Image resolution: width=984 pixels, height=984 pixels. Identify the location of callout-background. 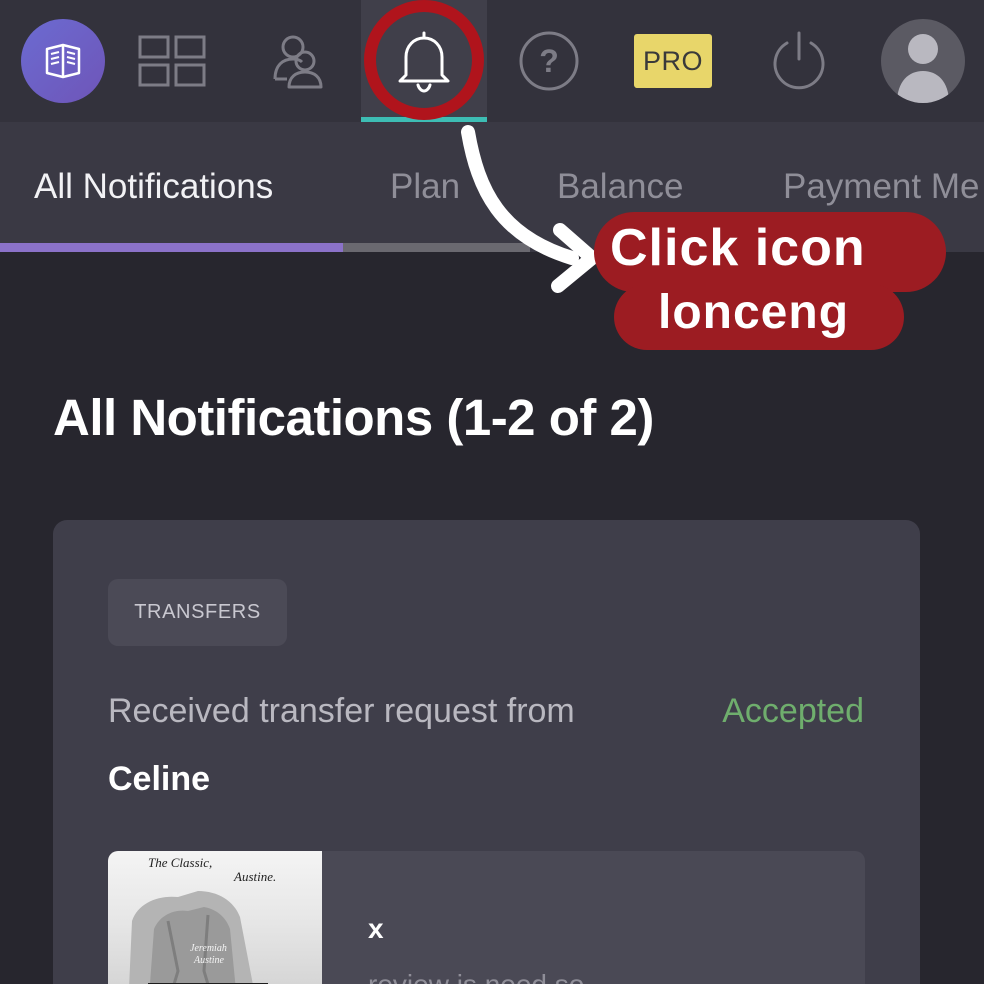
(759, 317).